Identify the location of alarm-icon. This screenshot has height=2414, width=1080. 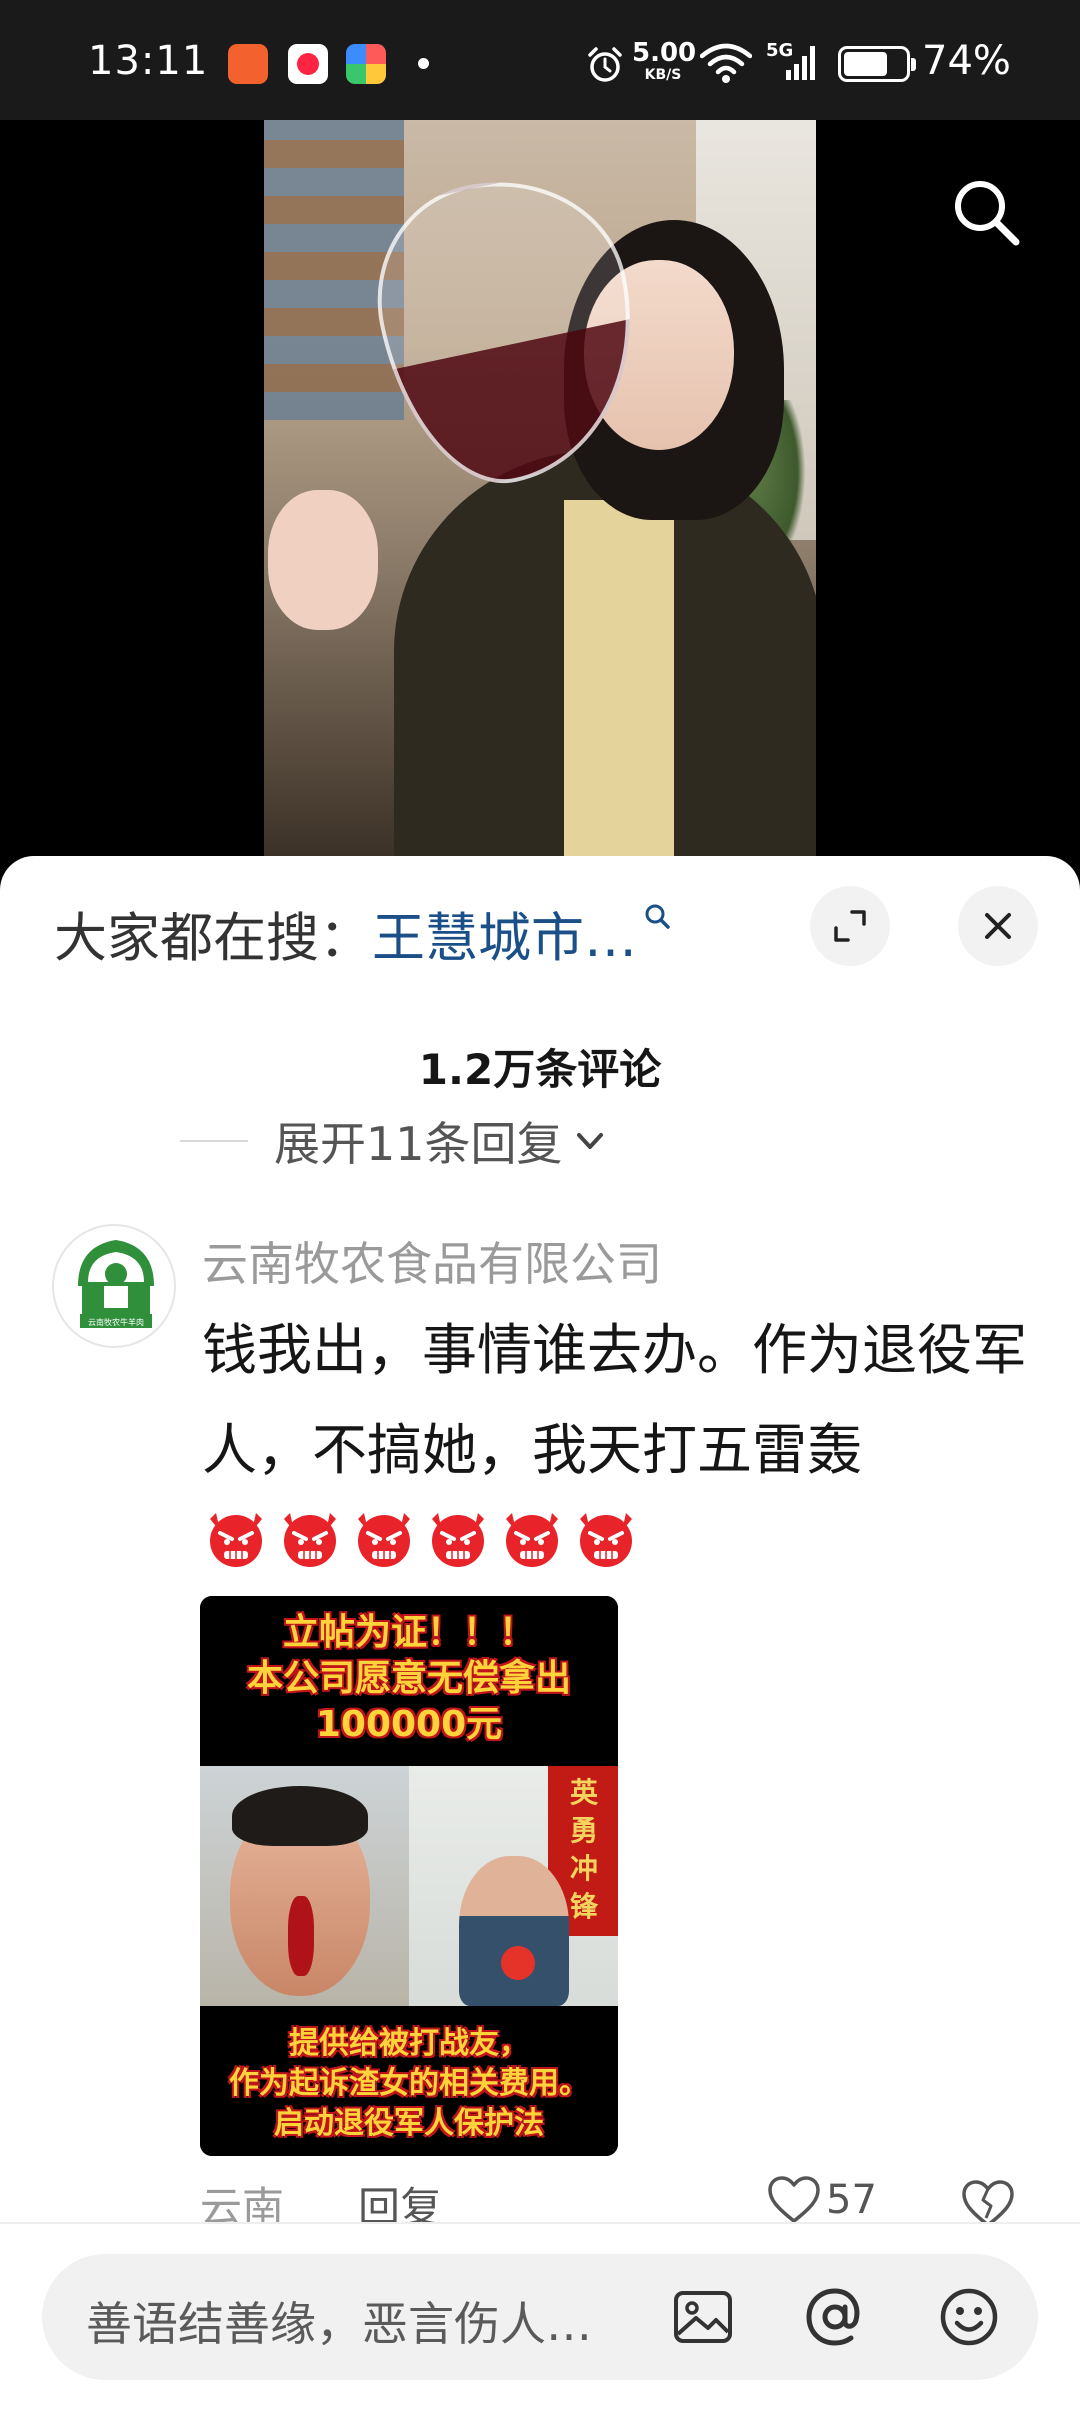
(605, 64).